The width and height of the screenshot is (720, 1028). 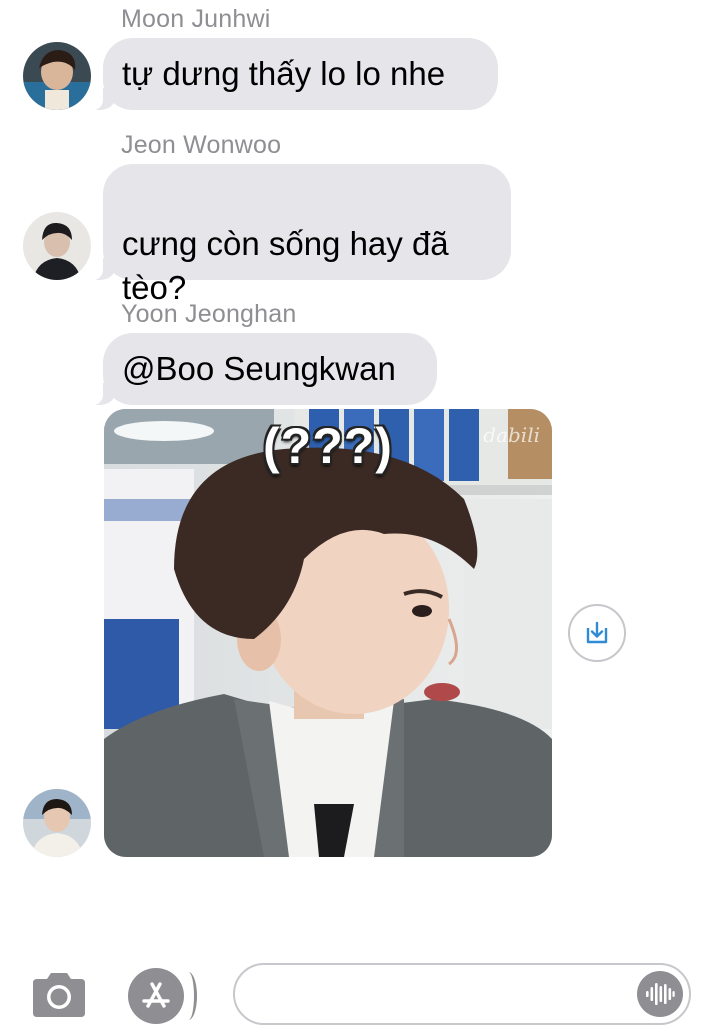 I want to click on message-text: tự dưng thấy lo lo nhe, so click(x=284, y=73).